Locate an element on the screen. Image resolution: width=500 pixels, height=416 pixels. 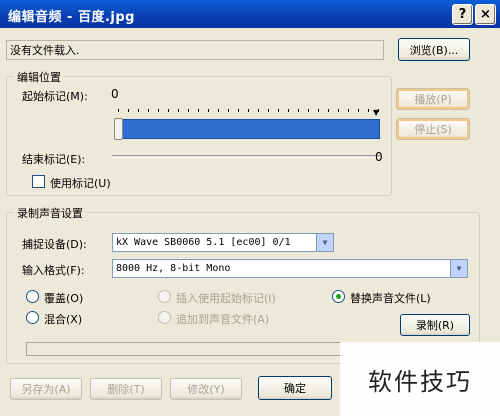
capture-device-value: kX Wave SB0060 5.1 [ec00] 0/1 is located at coordinates (203, 242).